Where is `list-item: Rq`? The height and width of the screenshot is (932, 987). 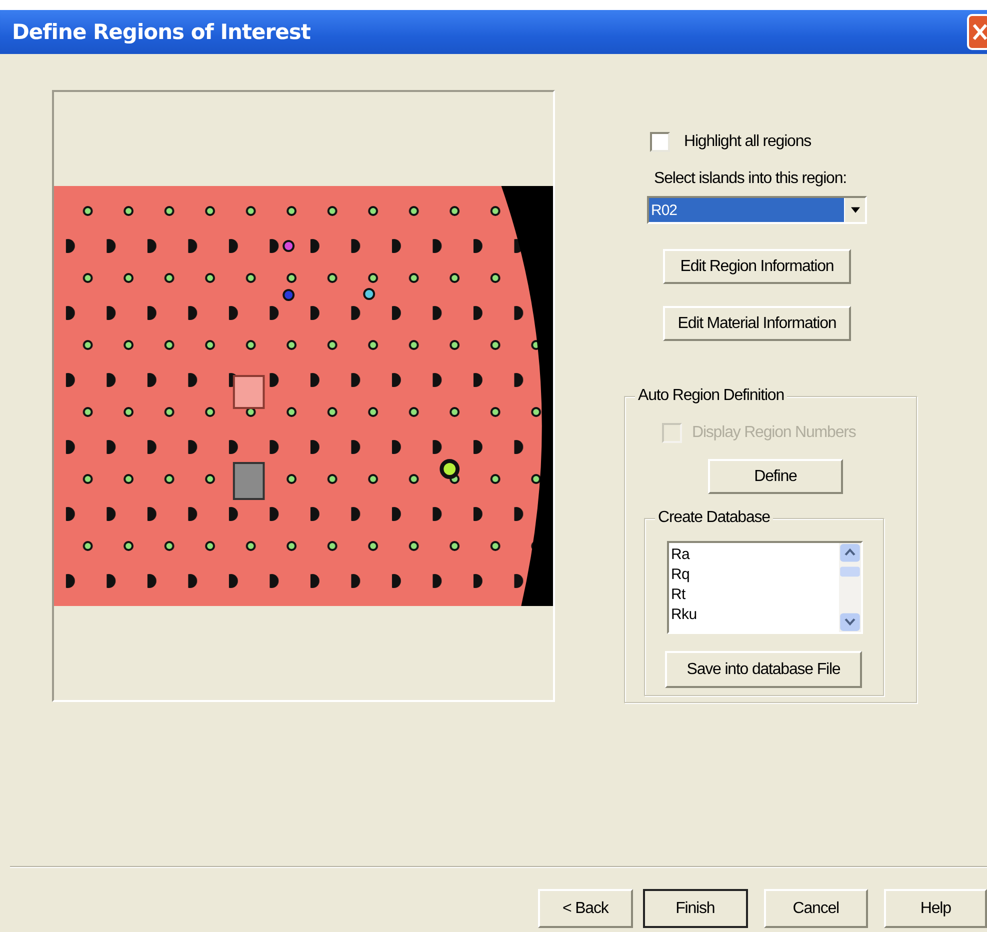
list-item: Rq is located at coordinates (755, 575).